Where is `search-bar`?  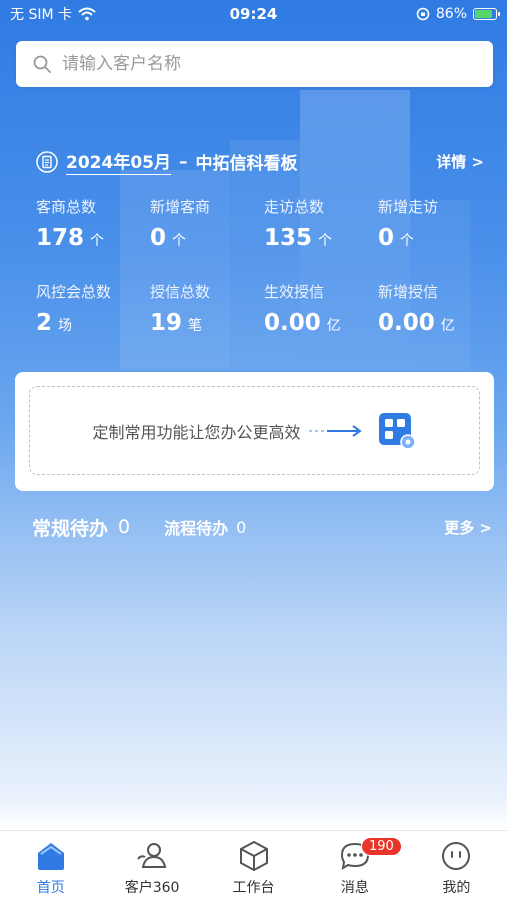
search-bar is located at coordinates (254, 64).